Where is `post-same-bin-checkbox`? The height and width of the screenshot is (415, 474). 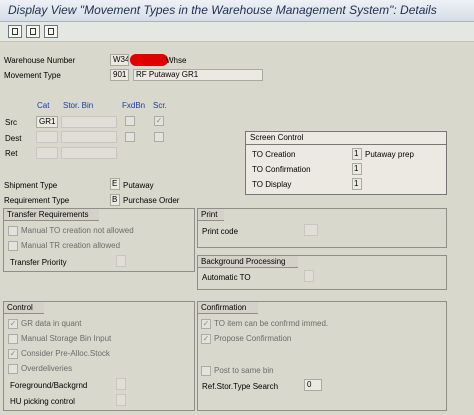
post-same-bin-checkbox is located at coordinates (206, 371).